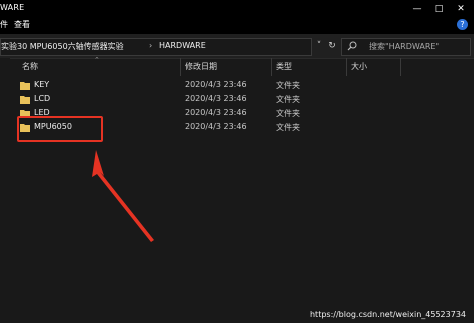 The height and width of the screenshot is (323, 474). What do you see at coordinates (387, 314) in the screenshot?
I see `watermark: https://blog.csdn.net/weixin_45523734` at bounding box center [387, 314].